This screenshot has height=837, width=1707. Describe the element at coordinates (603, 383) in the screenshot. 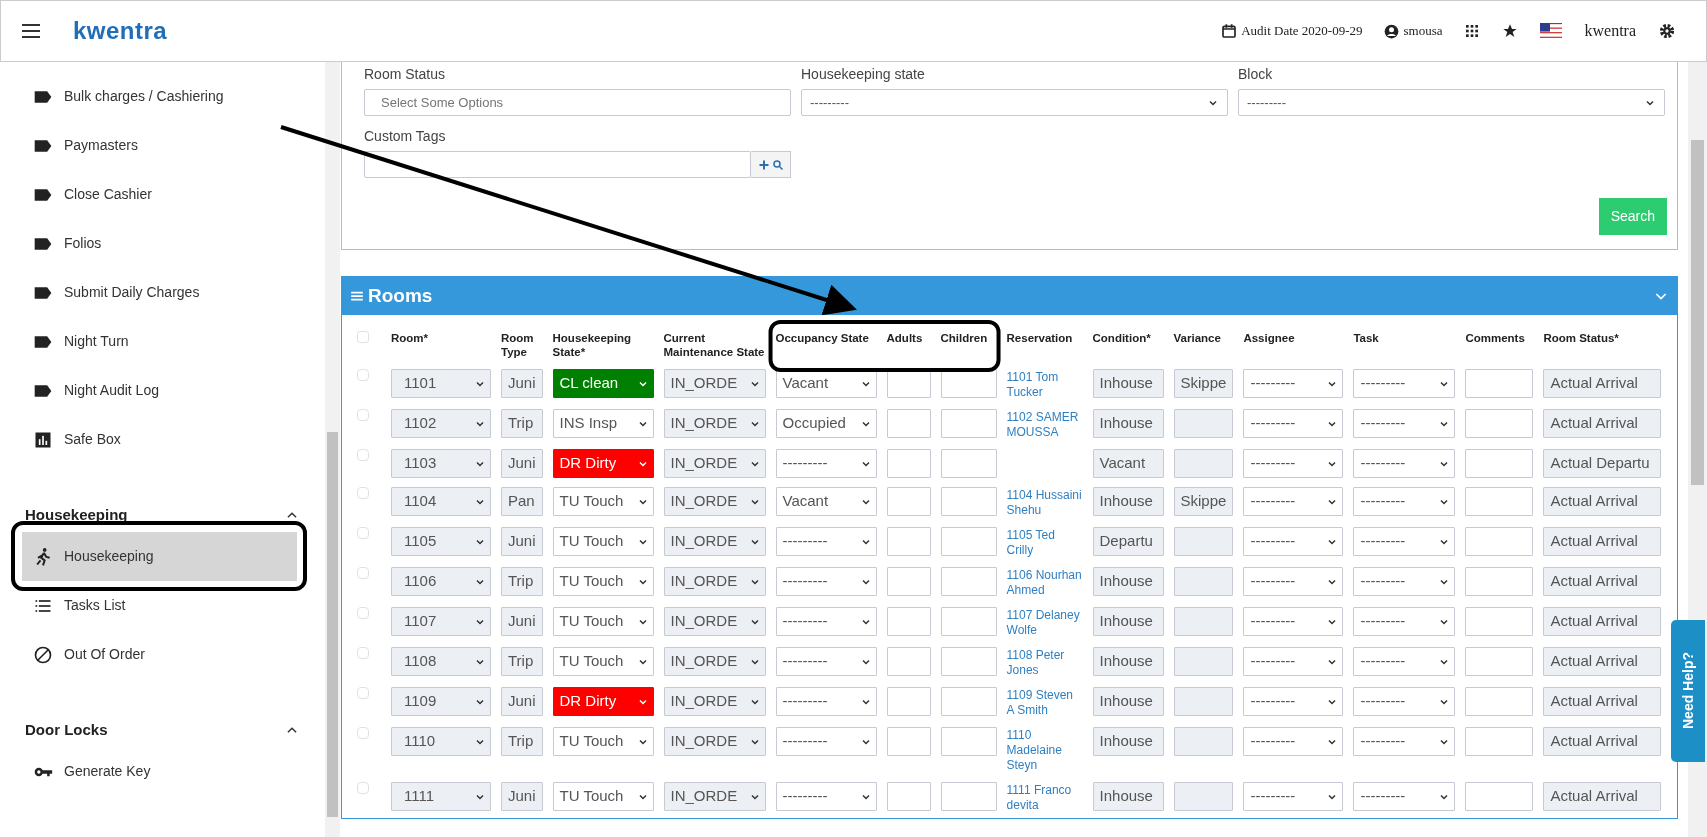

I see `housekeeping-state-select: CL clean` at that location.